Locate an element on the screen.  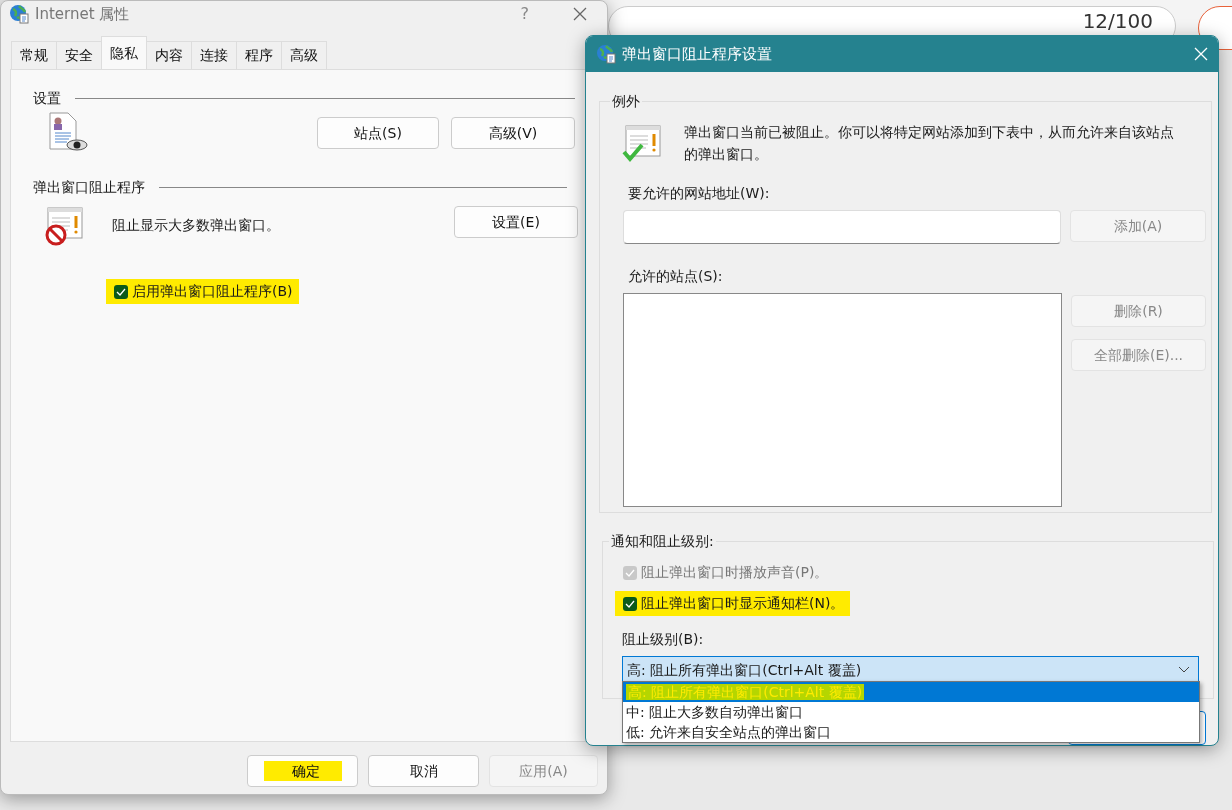
address-field is located at coordinates (842, 227).